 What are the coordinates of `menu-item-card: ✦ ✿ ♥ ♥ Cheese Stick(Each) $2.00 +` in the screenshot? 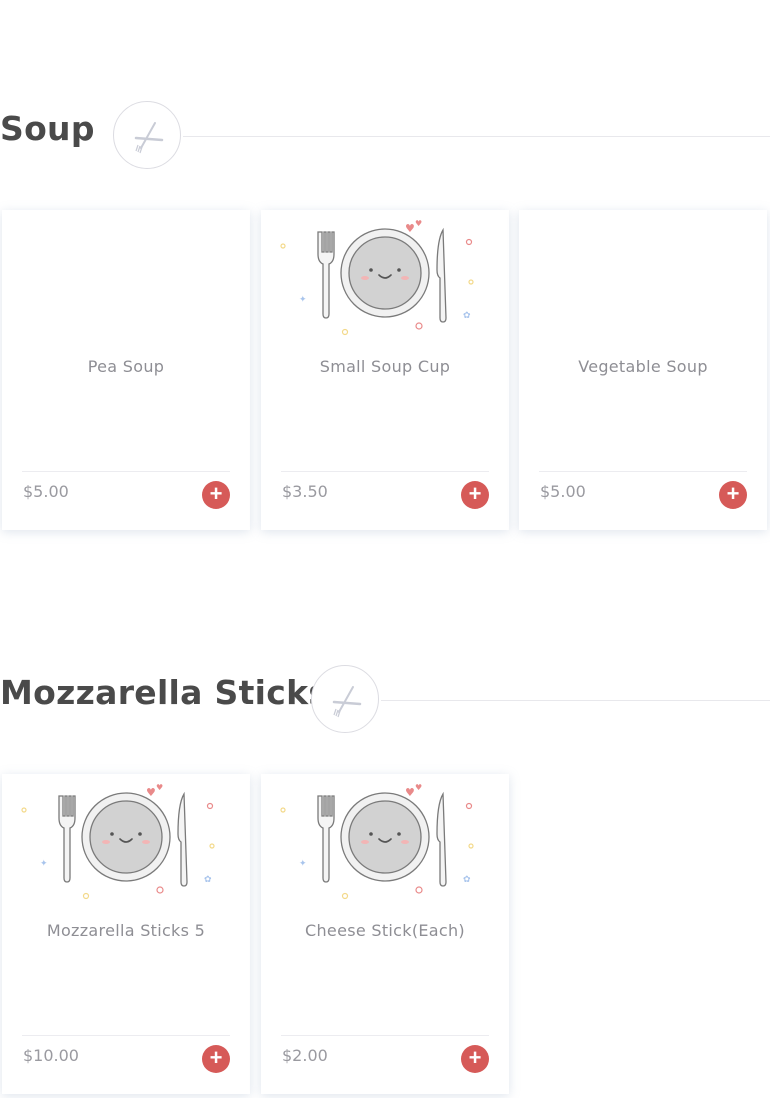 It's located at (385, 934).